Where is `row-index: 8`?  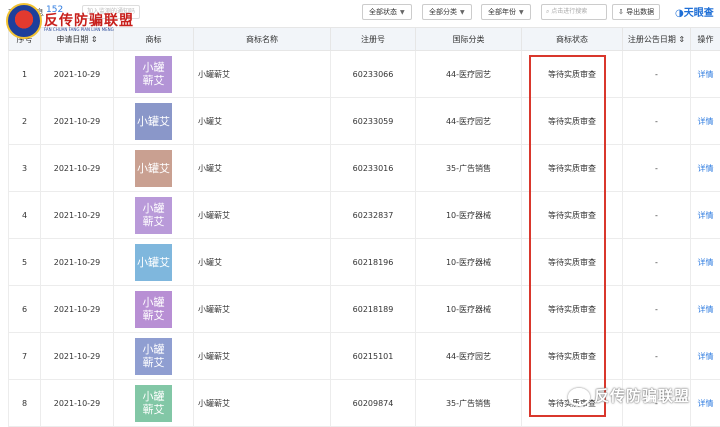 row-index: 8 is located at coordinates (25, 403).